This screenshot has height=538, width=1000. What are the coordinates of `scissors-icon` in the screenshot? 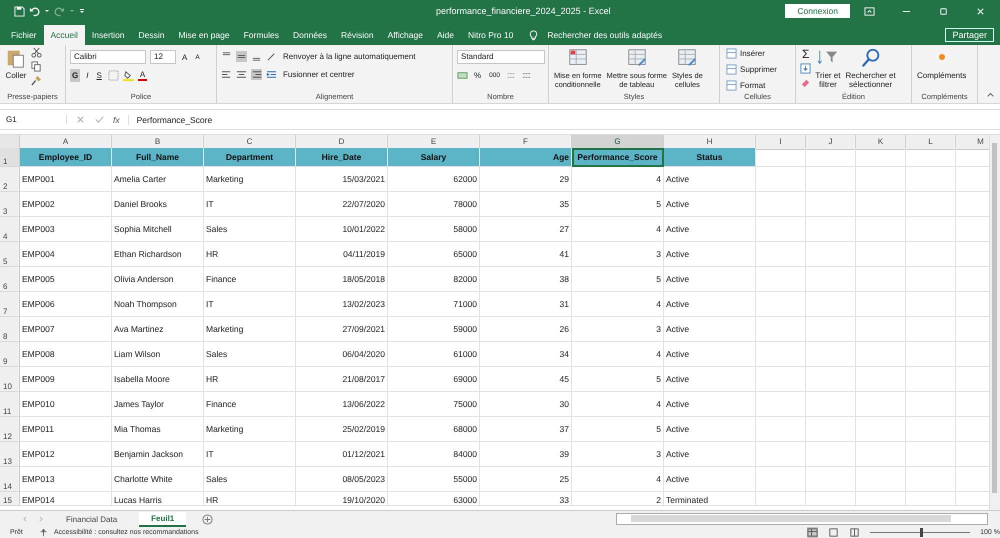 It's located at (36, 52).